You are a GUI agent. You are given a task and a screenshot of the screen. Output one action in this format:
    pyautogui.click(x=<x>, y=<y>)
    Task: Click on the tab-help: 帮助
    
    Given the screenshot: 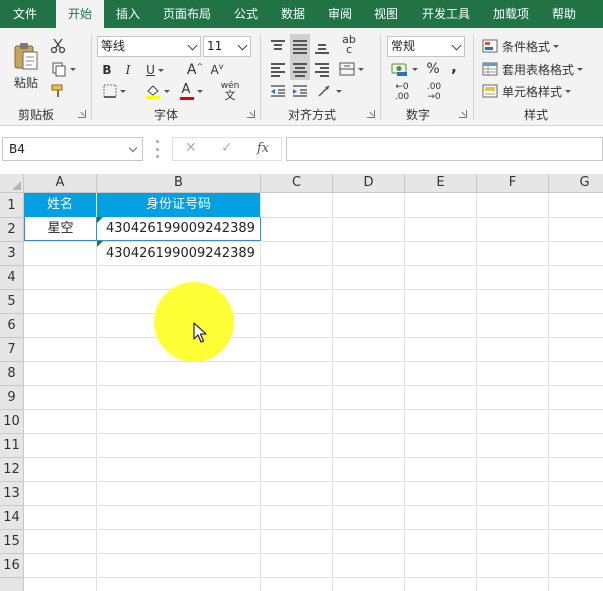 What is the action you would take?
    pyautogui.click(x=564, y=14)
    